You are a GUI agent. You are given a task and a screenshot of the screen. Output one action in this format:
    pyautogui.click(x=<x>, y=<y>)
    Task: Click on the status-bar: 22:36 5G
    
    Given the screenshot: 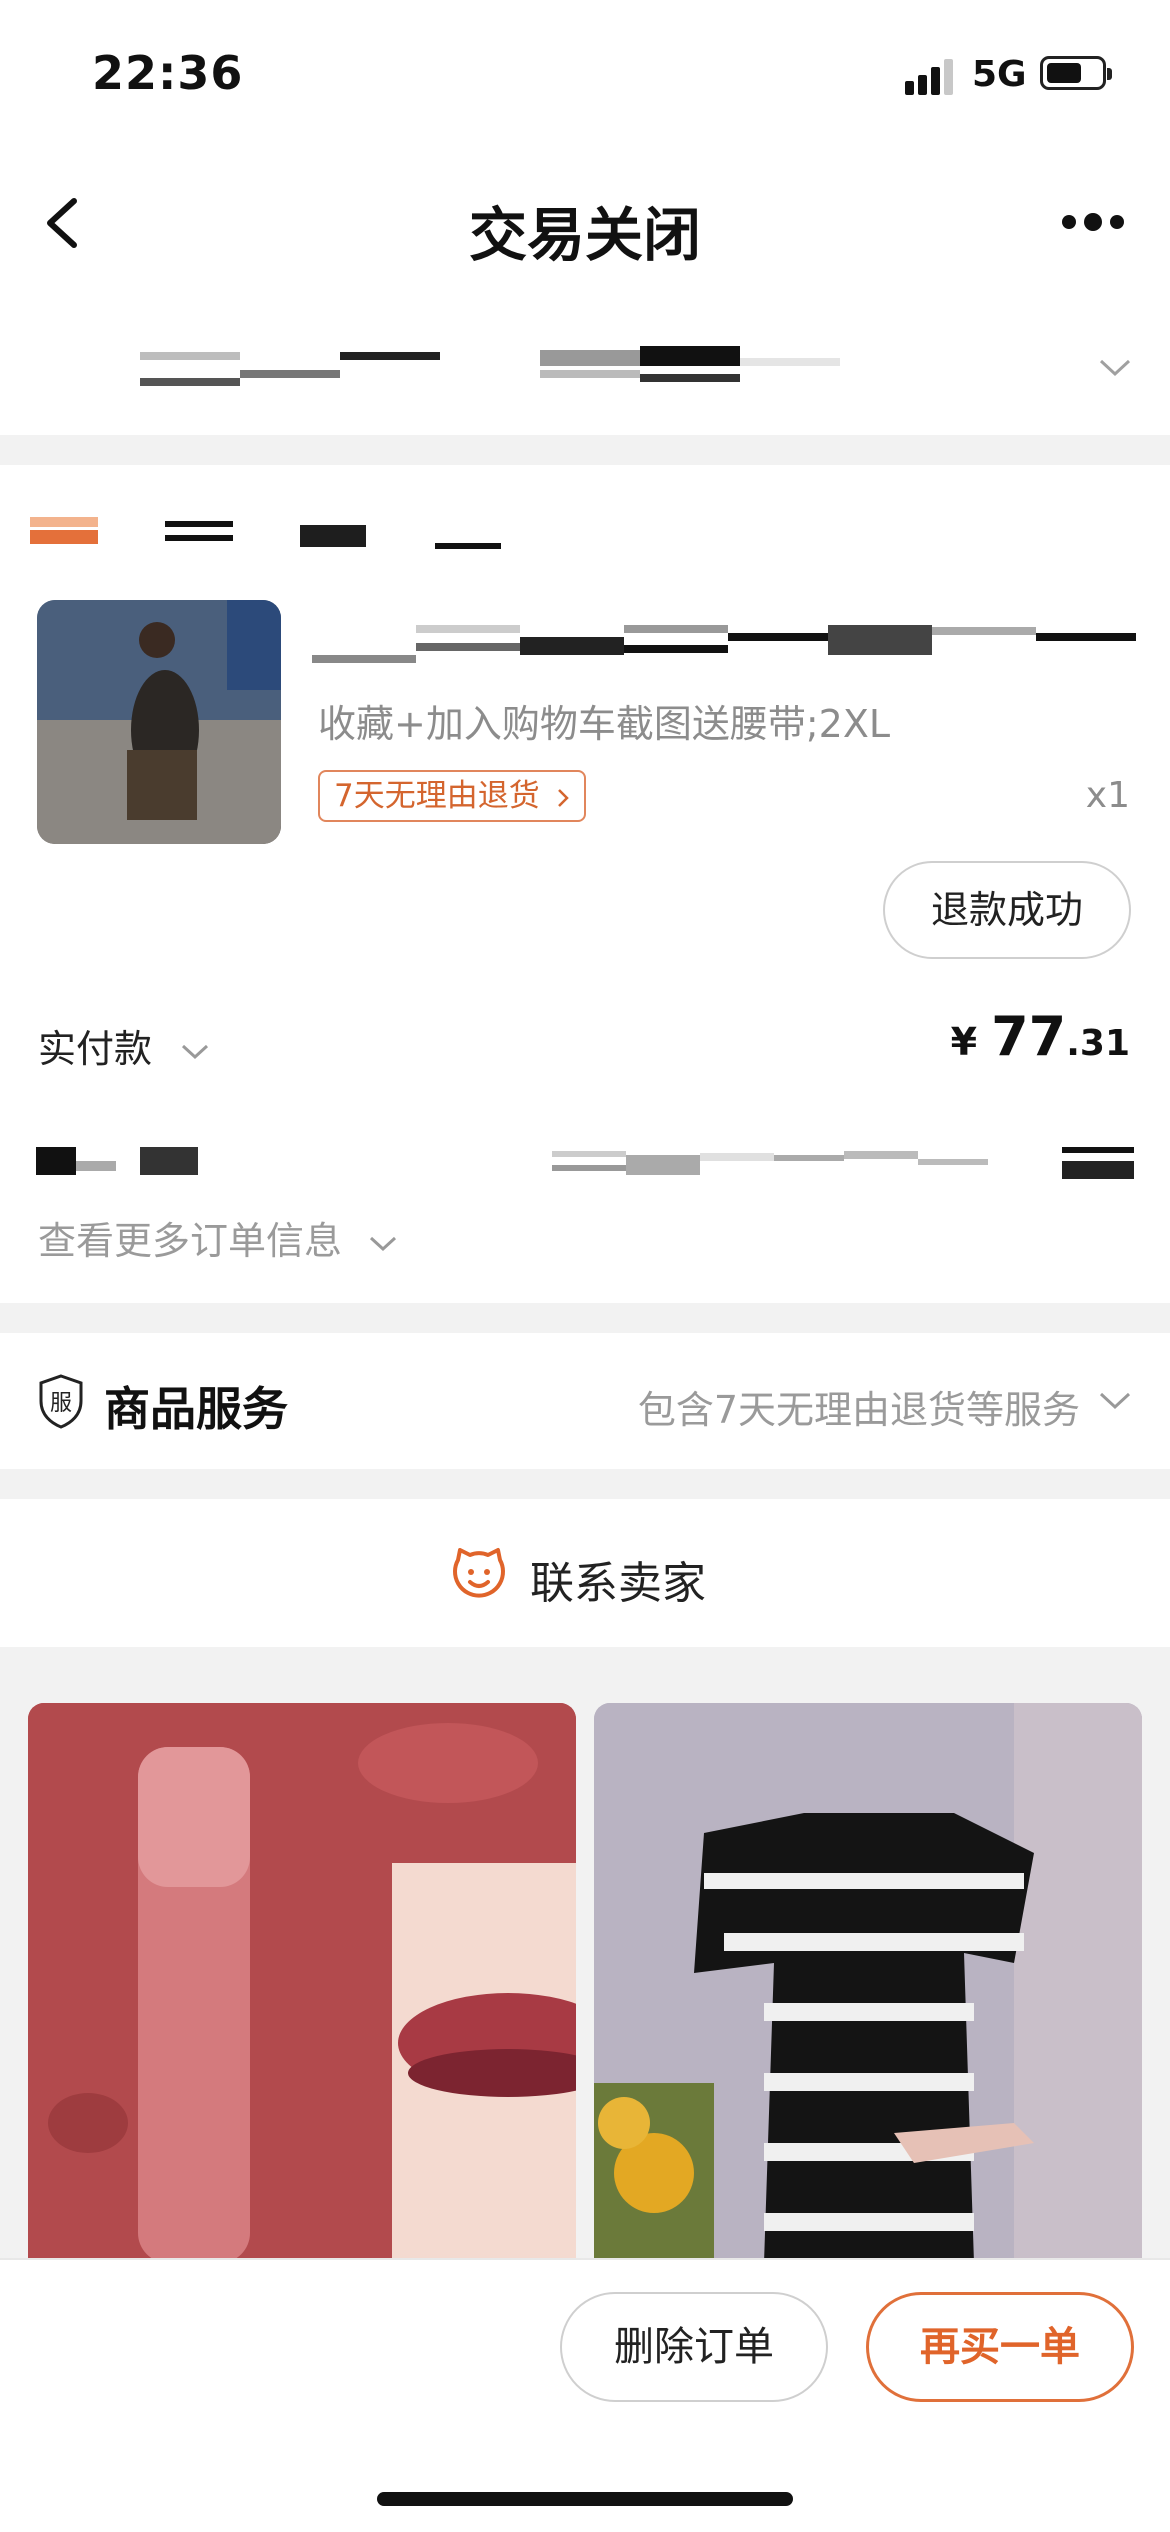 What is the action you would take?
    pyautogui.click(x=585, y=70)
    